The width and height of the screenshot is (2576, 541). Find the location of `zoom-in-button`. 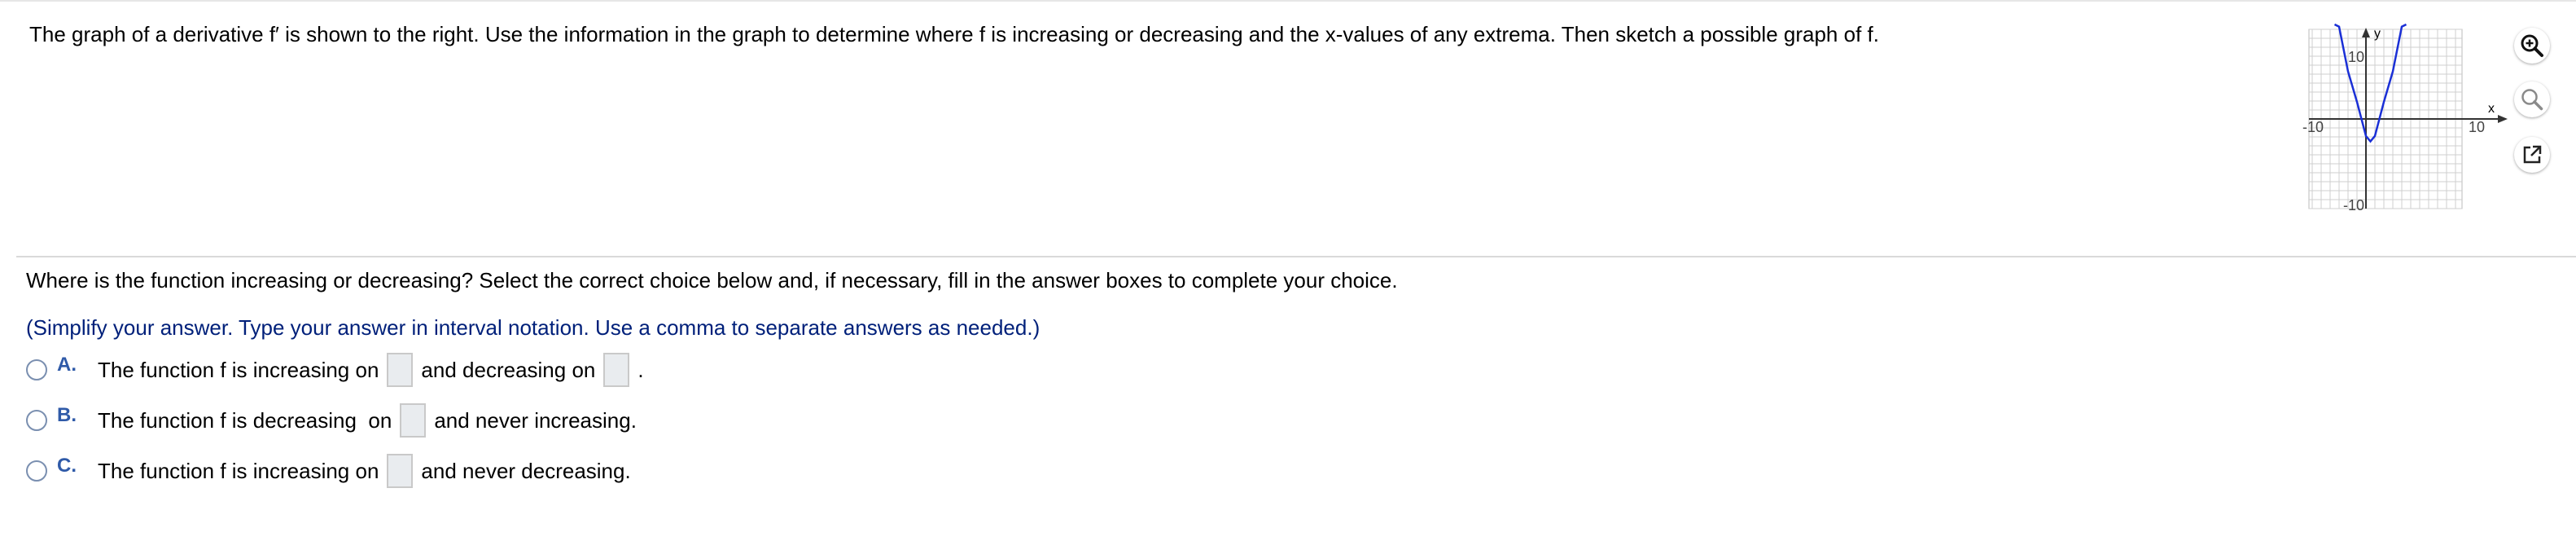

zoom-in-button is located at coordinates (2532, 46).